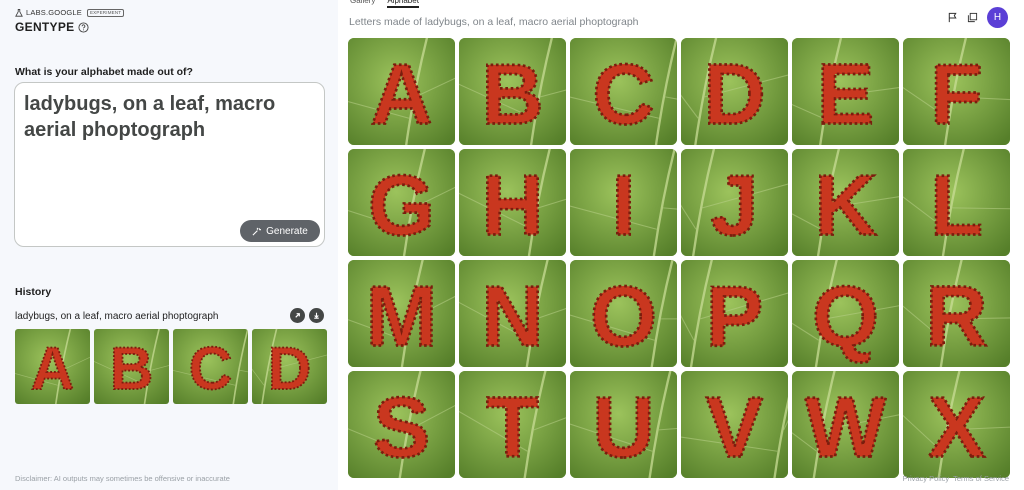 Image resolution: width=1024 pixels, height=490 pixels. I want to click on download-history-button, so click(316, 315).